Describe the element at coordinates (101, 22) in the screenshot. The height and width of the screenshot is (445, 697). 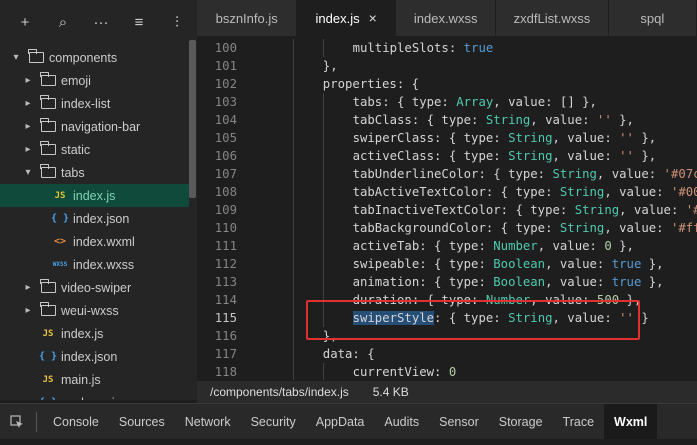
I see `more-icon: ···` at that location.